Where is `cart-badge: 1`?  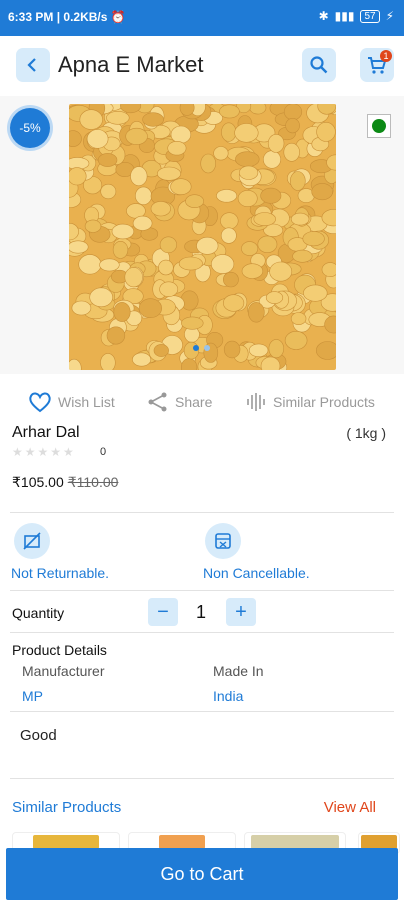 cart-badge: 1 is located at coordinates (386, 56).